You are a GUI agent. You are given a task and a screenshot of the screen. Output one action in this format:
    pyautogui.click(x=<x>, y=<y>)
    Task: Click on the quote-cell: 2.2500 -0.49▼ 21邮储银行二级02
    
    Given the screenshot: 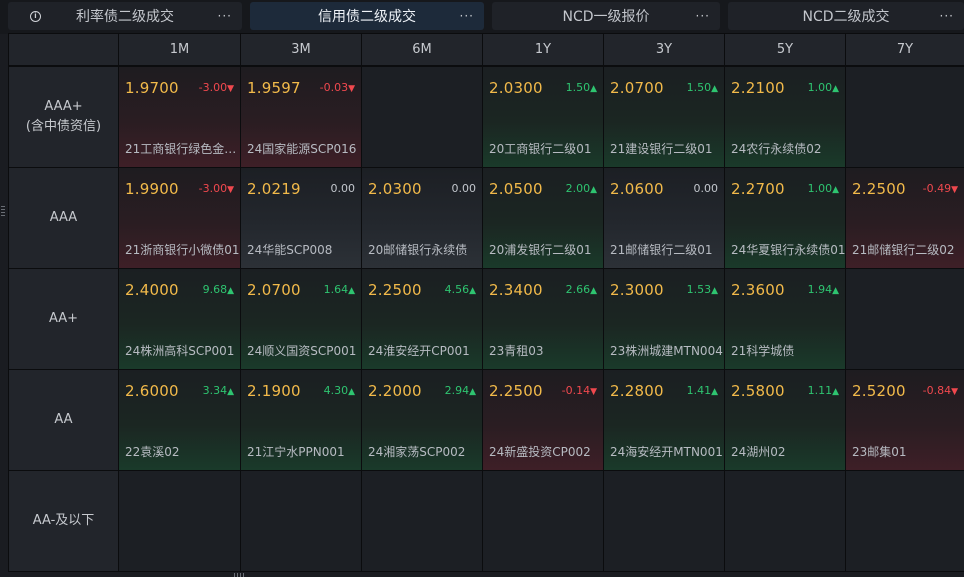 What is the action you would take?
    pyautogui.click(x=905, y=218)
    